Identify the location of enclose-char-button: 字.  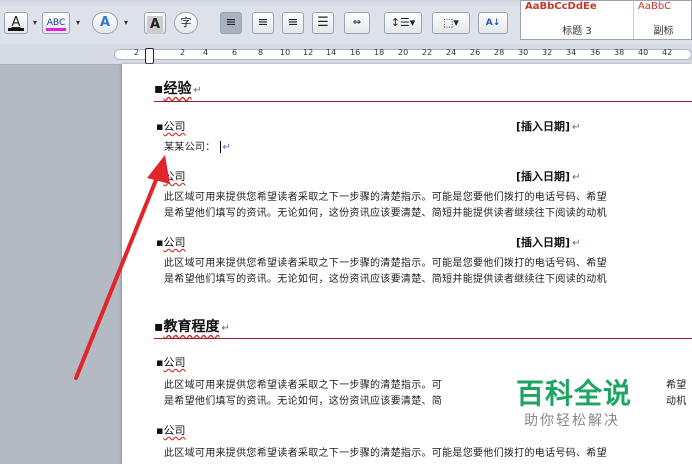
(186, 23).